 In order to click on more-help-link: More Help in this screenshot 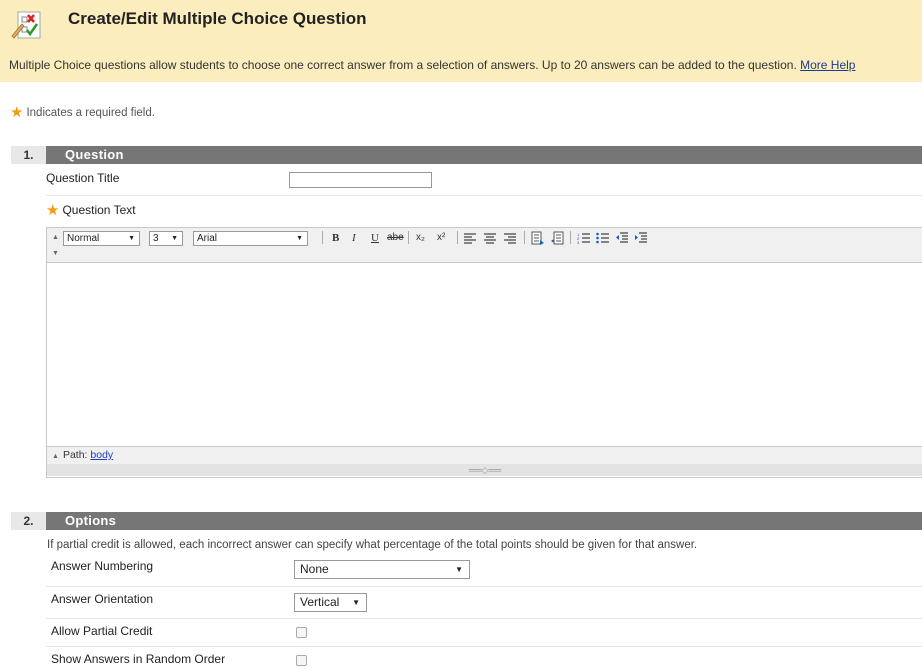, I will do `click(827, 65)`.